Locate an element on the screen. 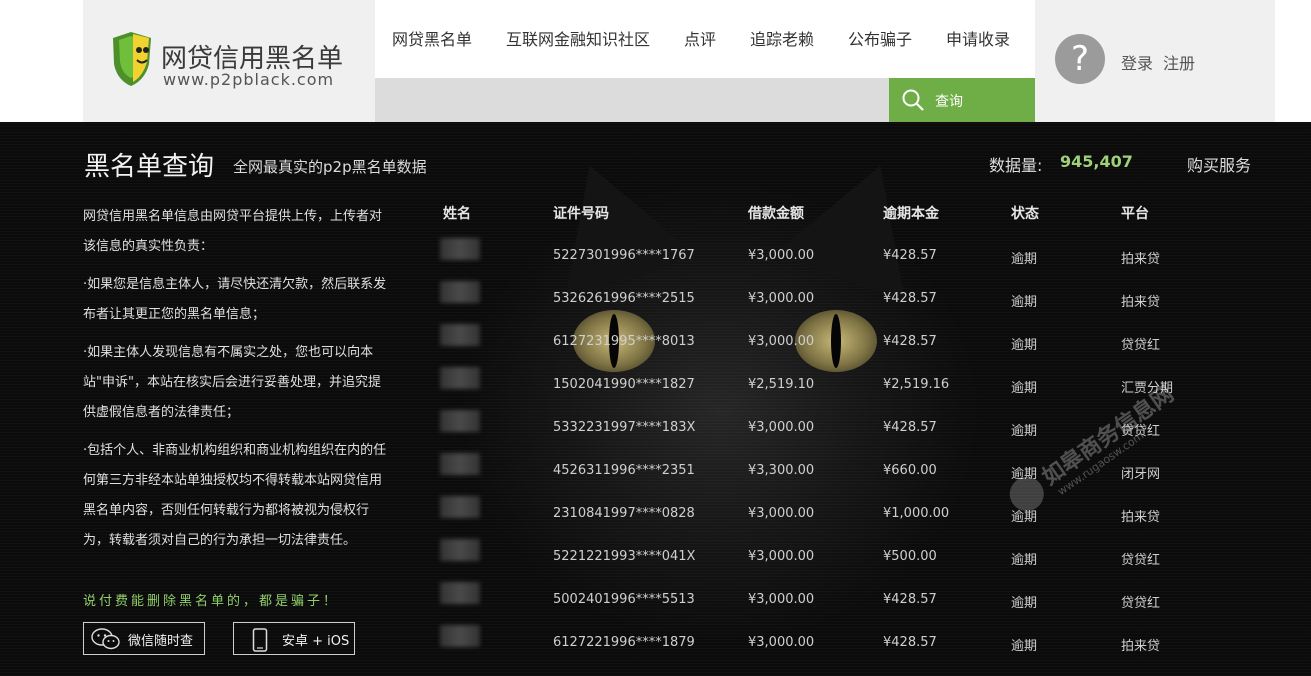 This screenshot has height=676, width=1311. nav-item-reviews: 点评 is located at coordinates (700, 38).